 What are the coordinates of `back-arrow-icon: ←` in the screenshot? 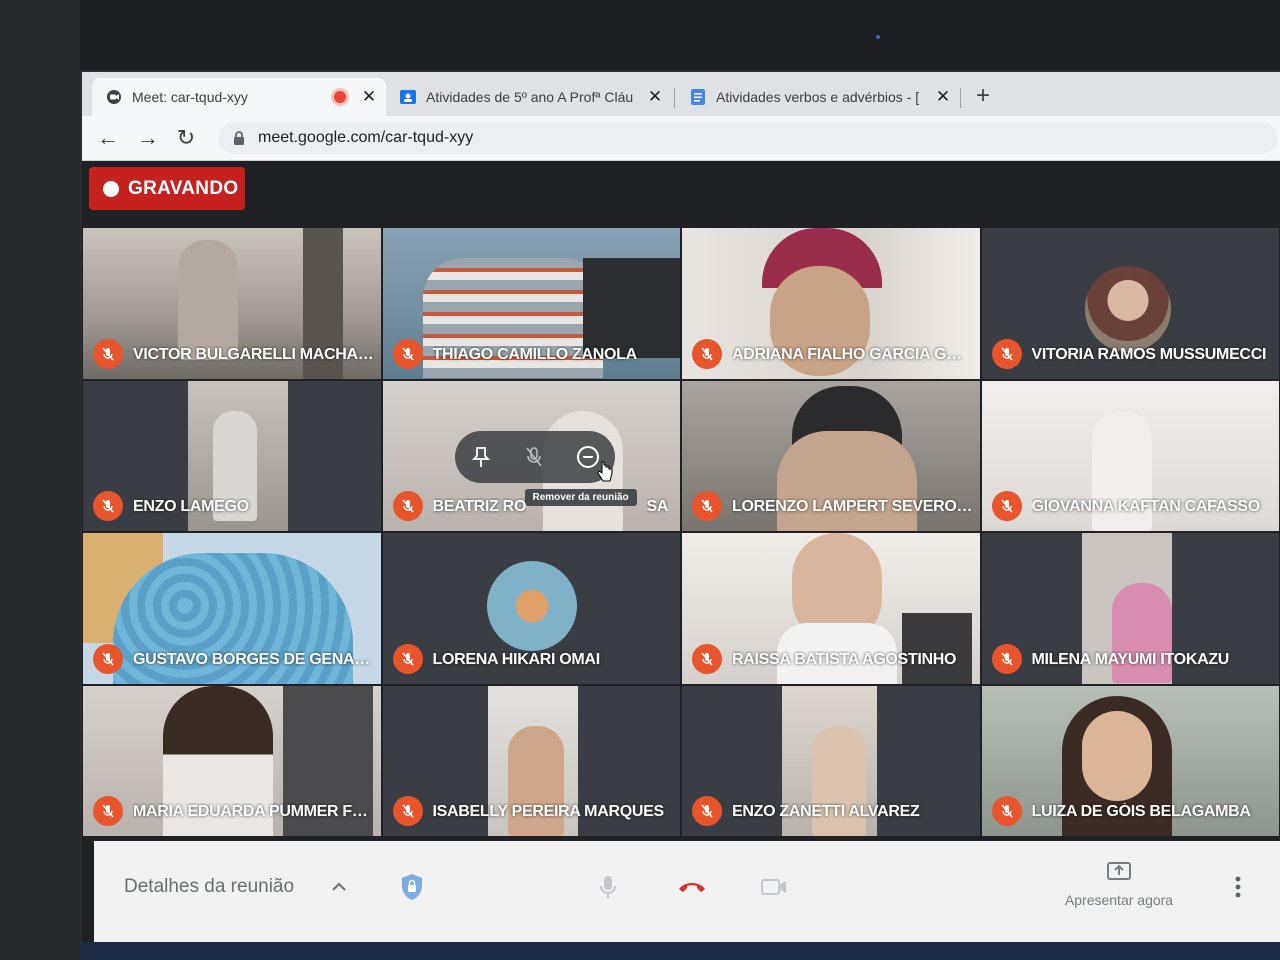 It's located at (108, 138).